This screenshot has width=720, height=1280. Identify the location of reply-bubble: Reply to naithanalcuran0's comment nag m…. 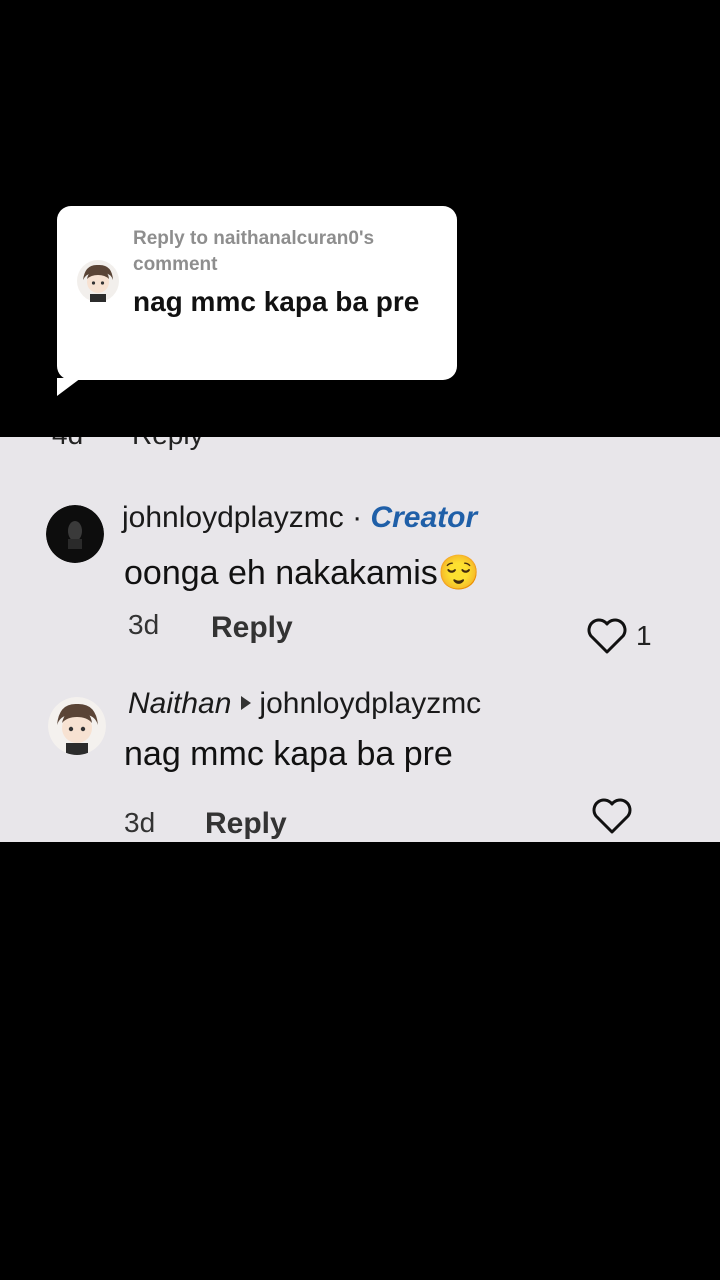
(257, 293).